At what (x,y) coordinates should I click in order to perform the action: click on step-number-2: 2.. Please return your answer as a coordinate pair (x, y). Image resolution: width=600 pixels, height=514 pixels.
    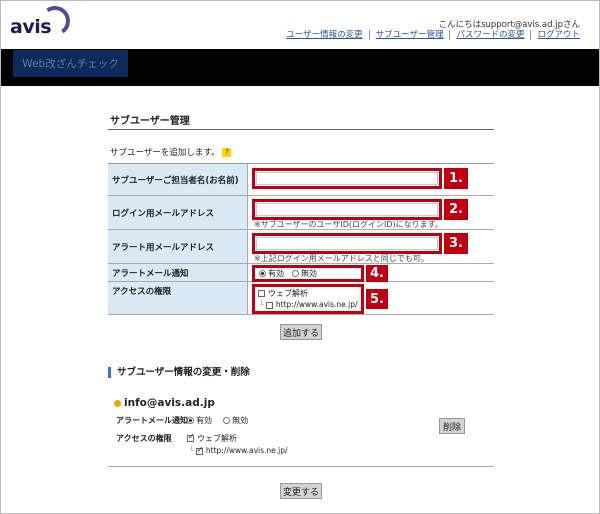
    Looking at the image, I should click on (456, 209).